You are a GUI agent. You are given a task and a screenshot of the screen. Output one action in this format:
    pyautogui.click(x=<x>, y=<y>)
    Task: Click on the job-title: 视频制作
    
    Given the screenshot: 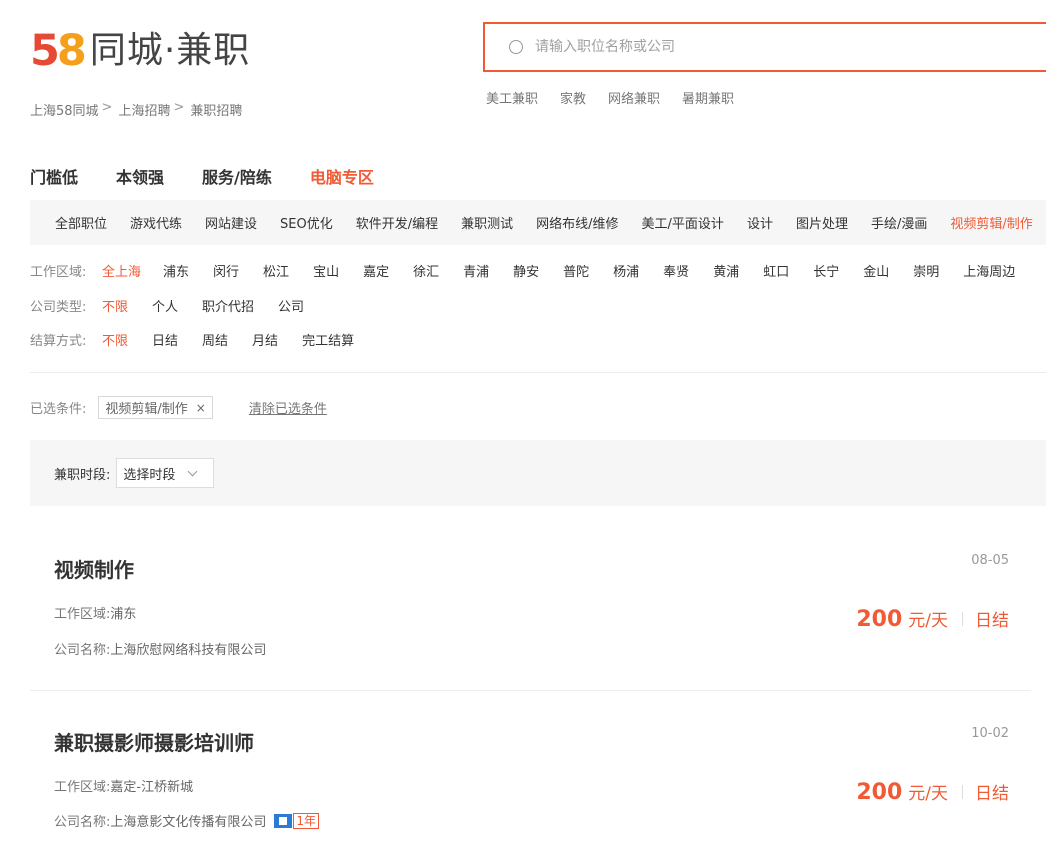 What is the action you would take?
    pyautogui.click(x=94, y=568)
    